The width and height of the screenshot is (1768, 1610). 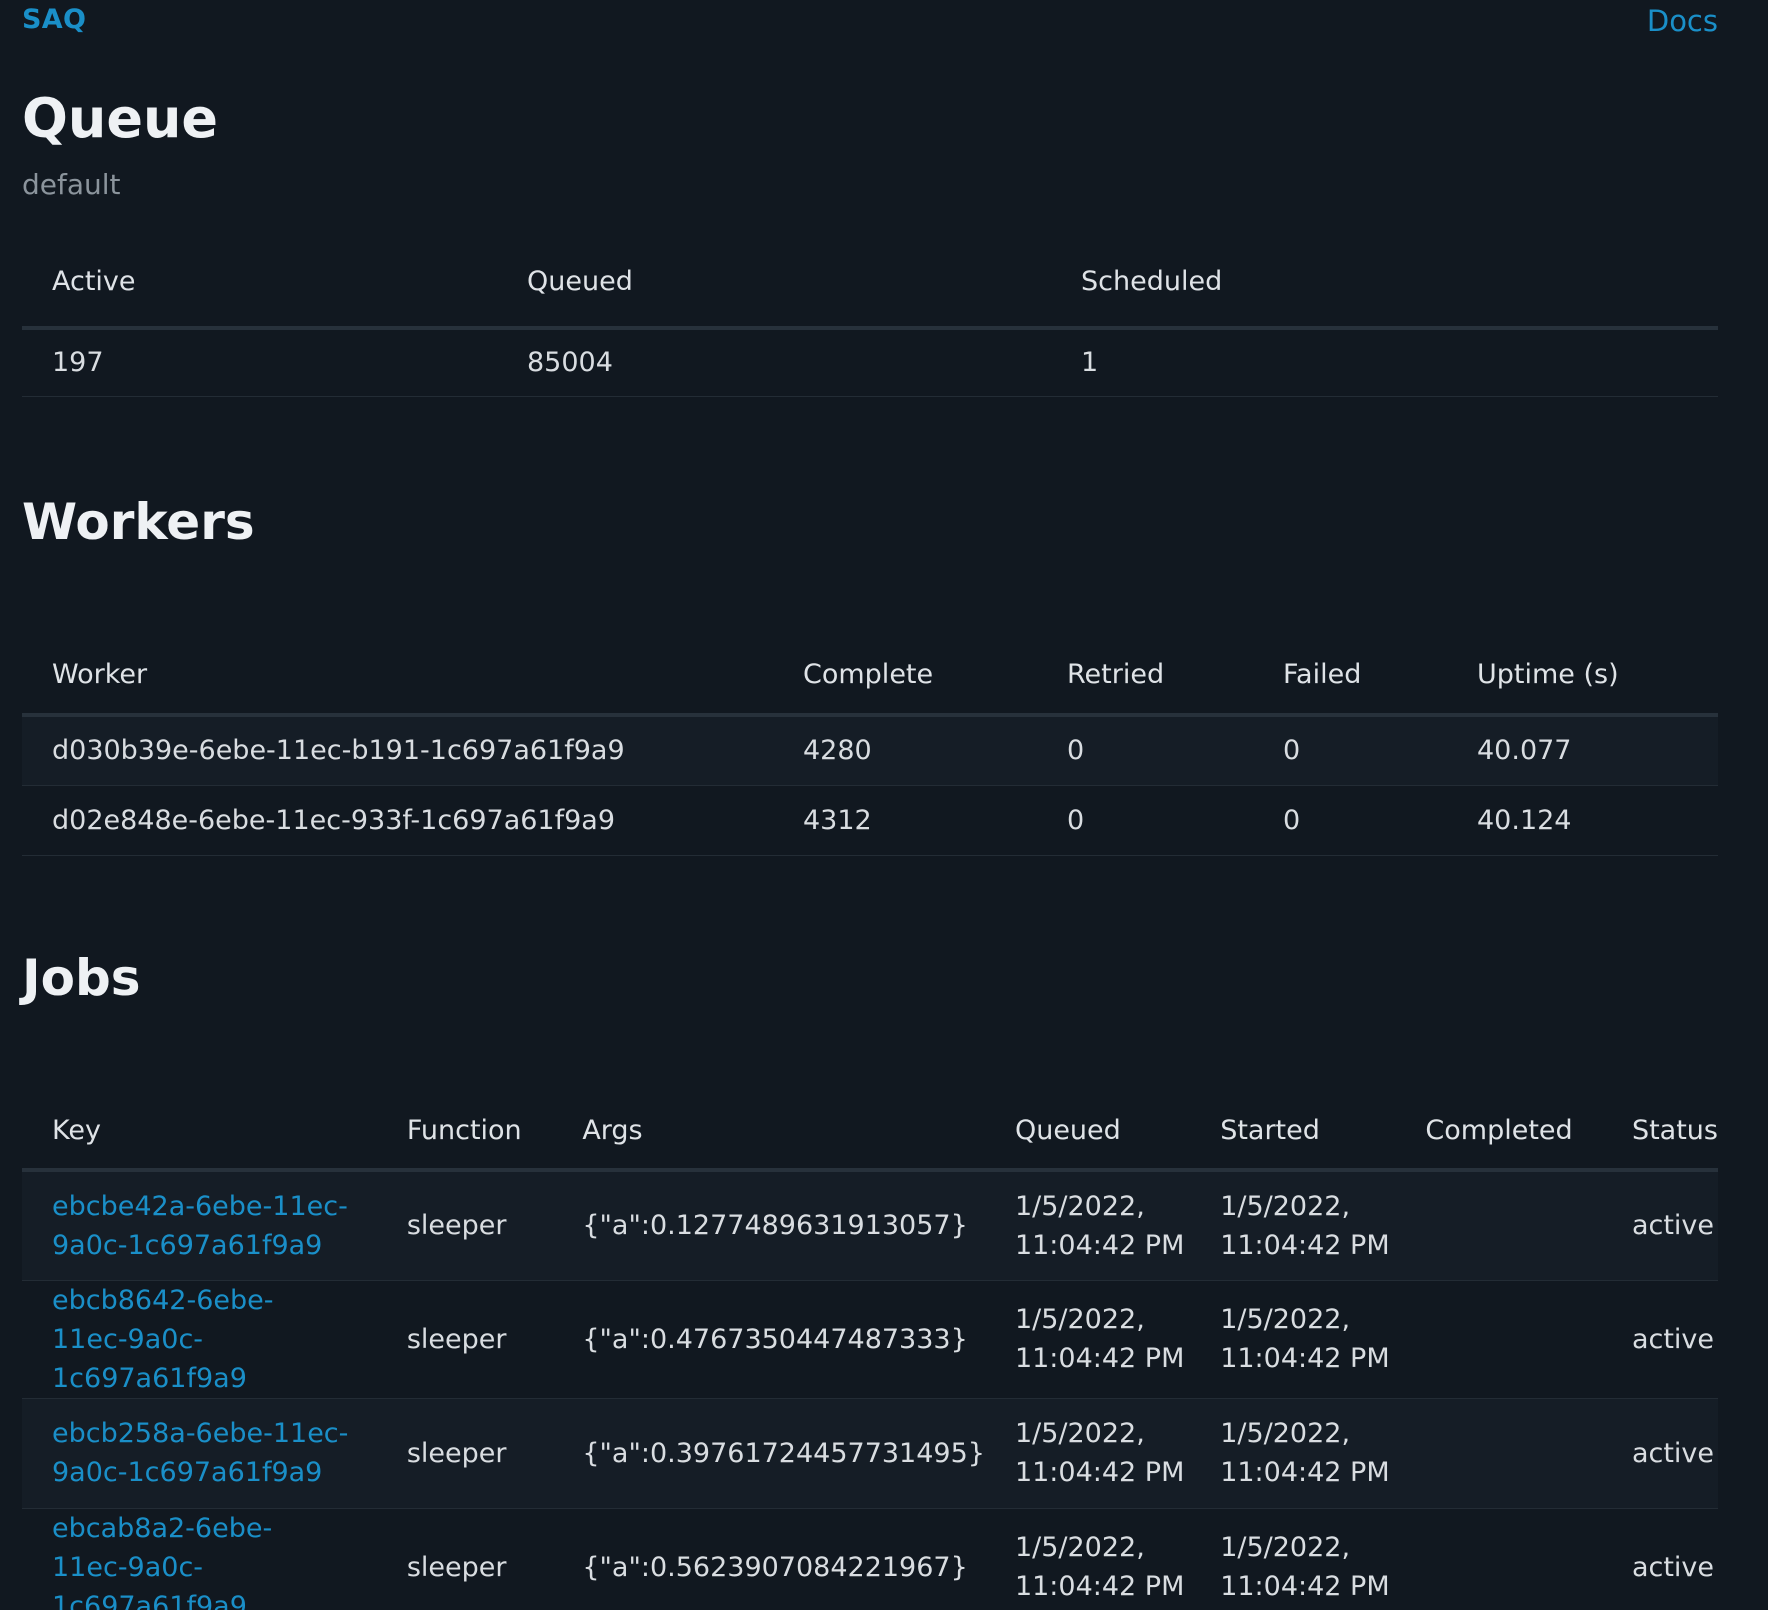 I want to click on job-key-line: ebcb8642-6ebe-, so click(x=163, y=1300).